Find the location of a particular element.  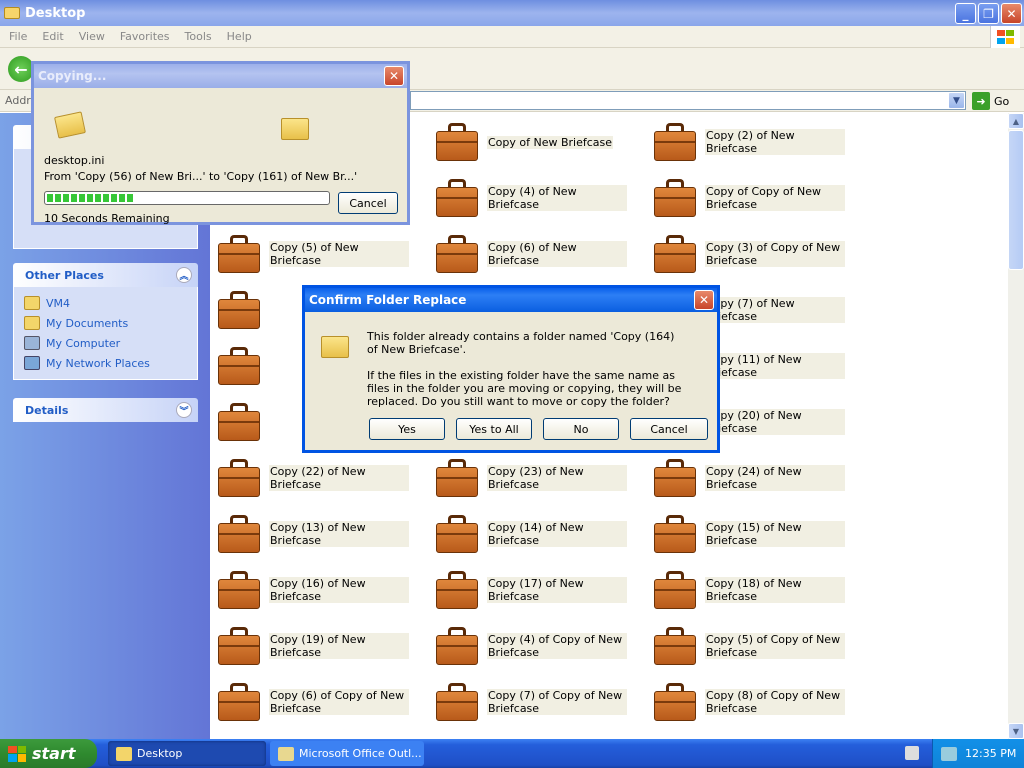

address-input is located at coordinates (688, 100).